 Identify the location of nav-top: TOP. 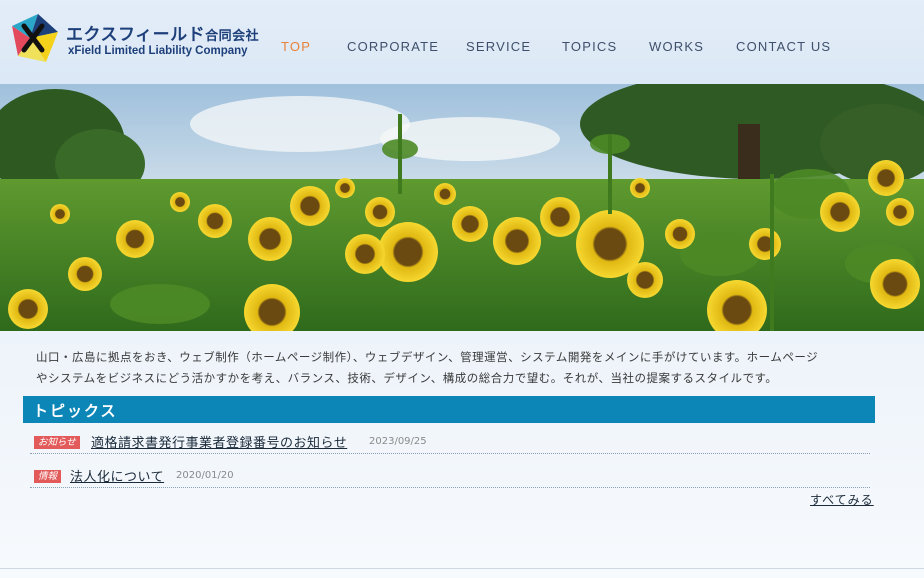
(296, 46).